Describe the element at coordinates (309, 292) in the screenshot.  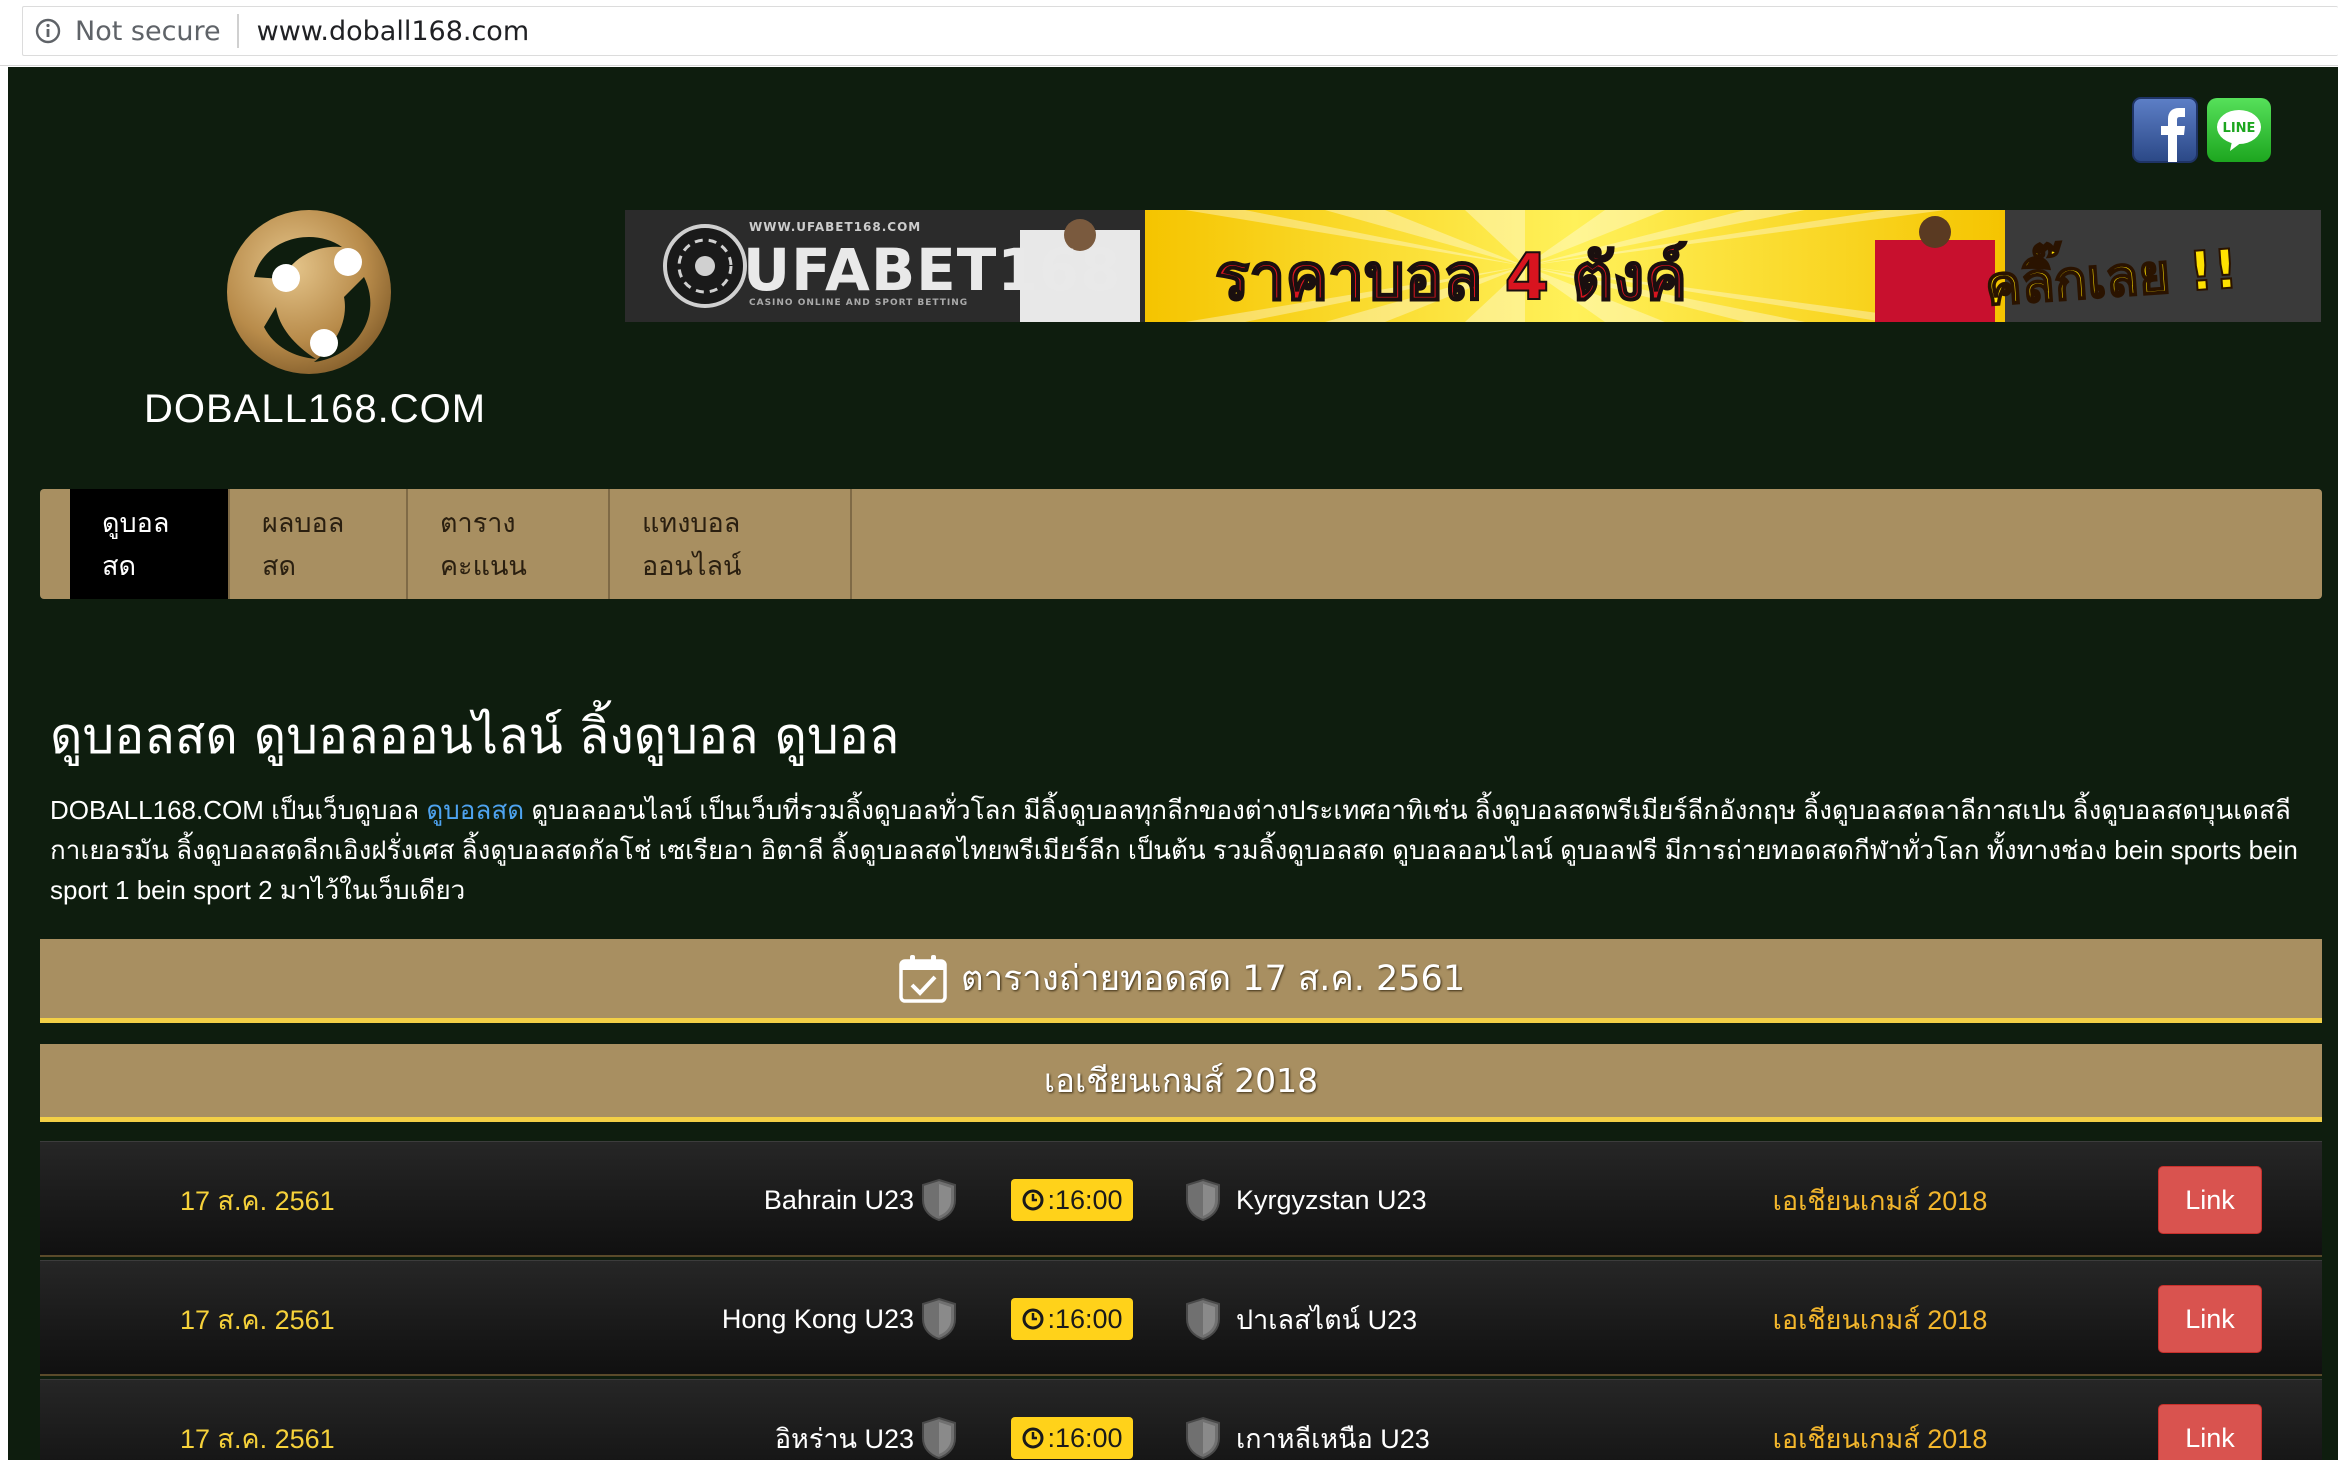
I see `logo-mark-icon` at that location.